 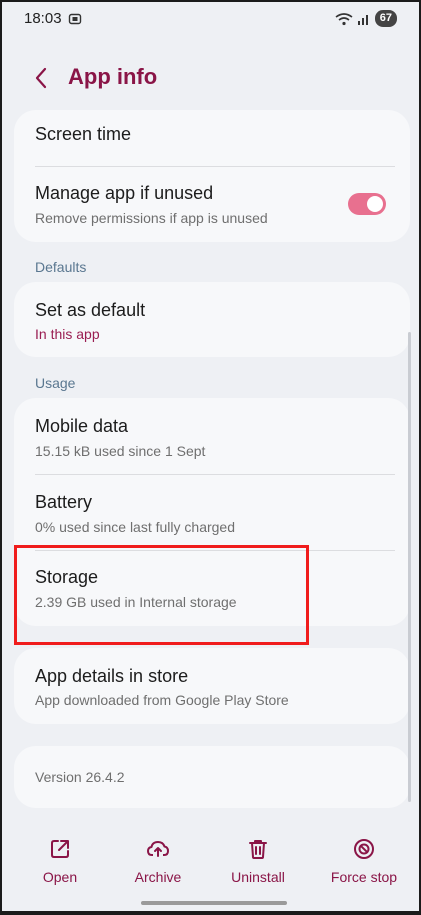 What do you see at coordinates (135, 527) in the screenshot?
I see `battery-subtitle: 0% used since last fully charged` at bounding box center [135, 527].